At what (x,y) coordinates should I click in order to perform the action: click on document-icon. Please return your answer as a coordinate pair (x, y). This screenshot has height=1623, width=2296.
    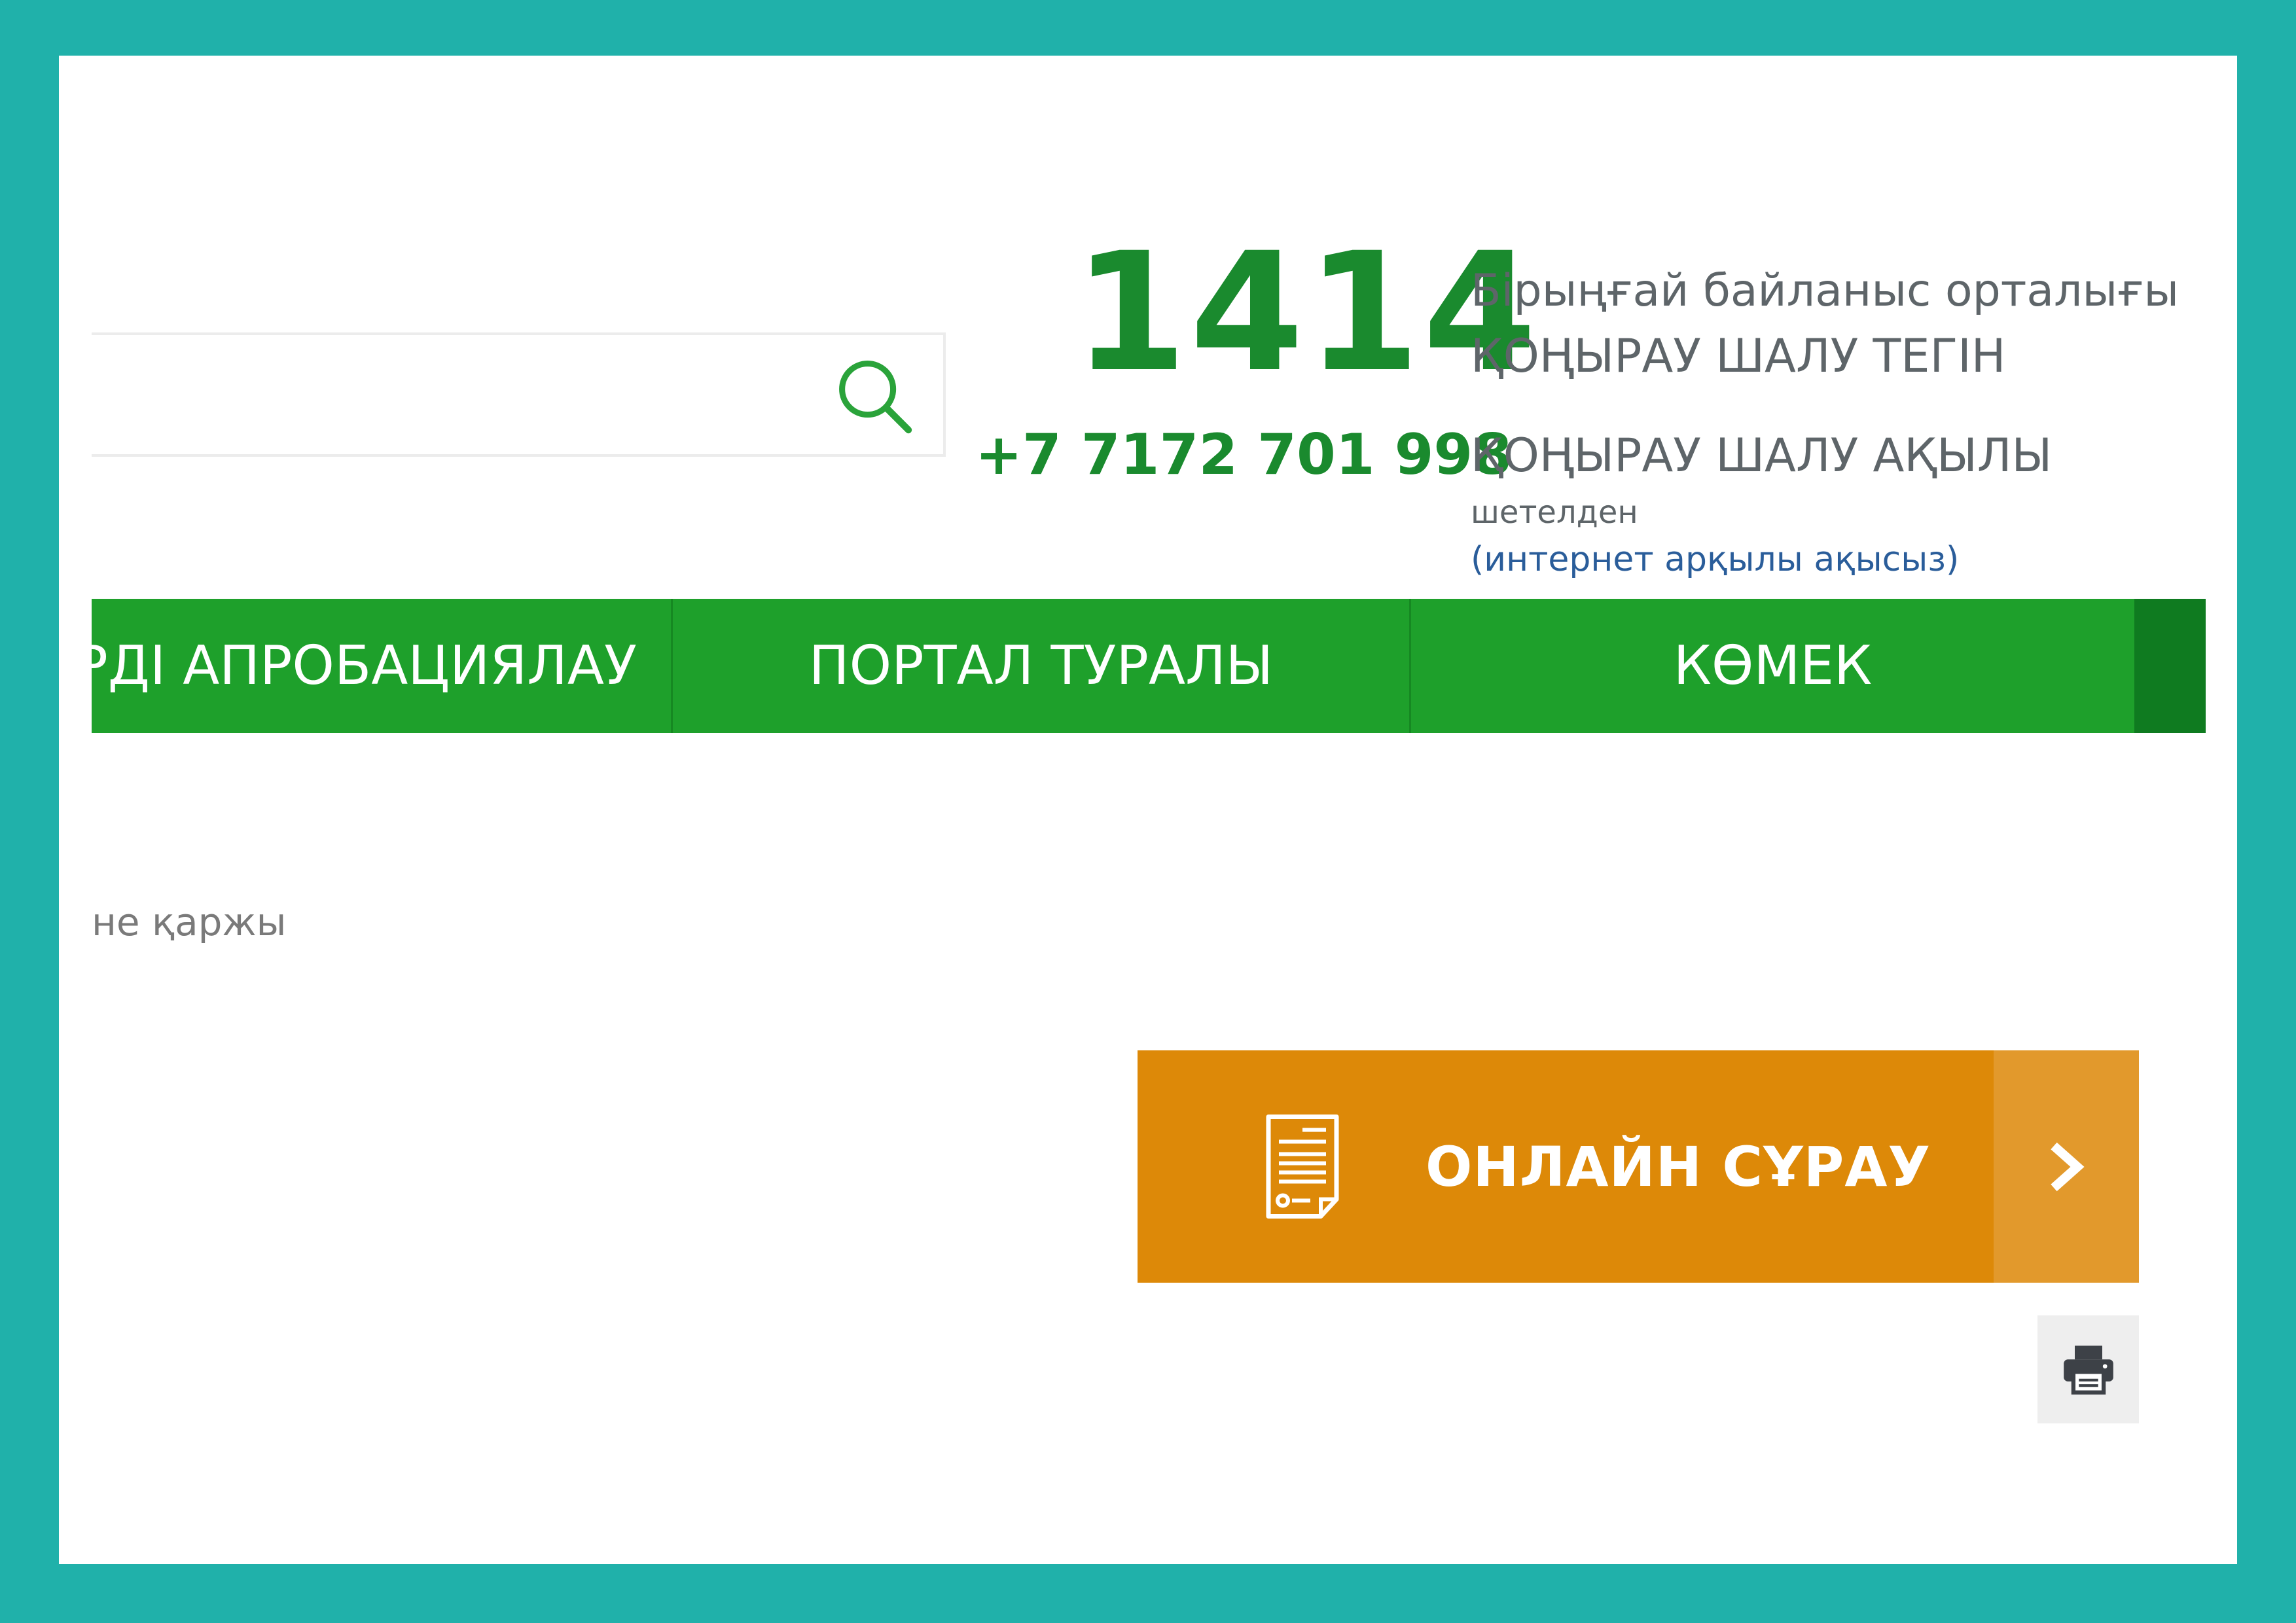
    Looking at the image, I should click on (1302, 1167).